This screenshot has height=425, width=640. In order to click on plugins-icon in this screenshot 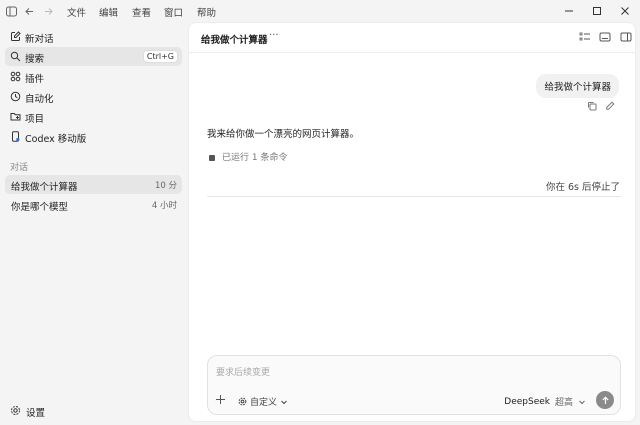, I will do `click(15, 76)`.